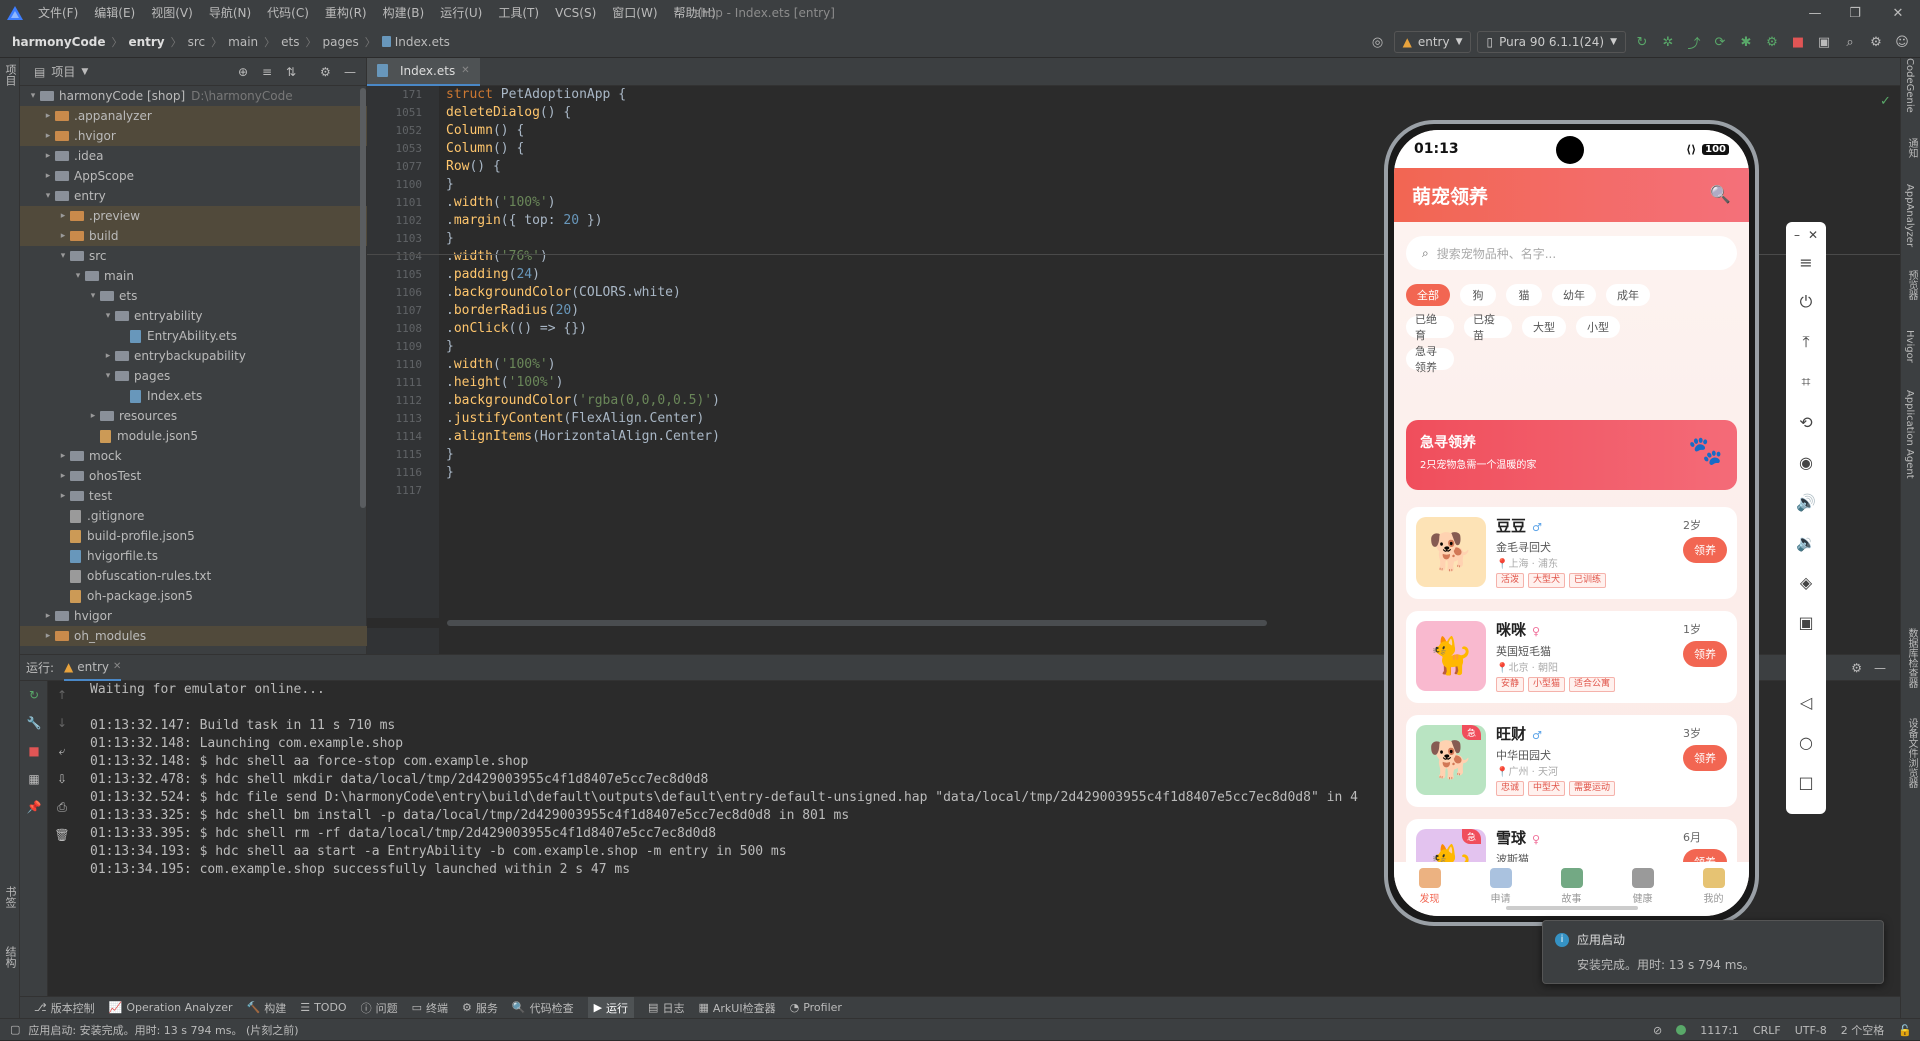  Describe the element at coordinates (34, 807) in the screenshot. I see `pin-icon: 📌` at that location.